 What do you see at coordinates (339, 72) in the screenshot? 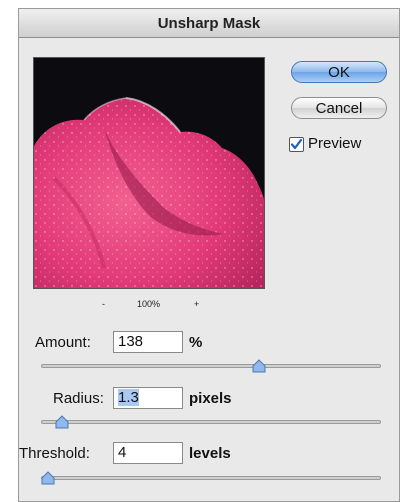
I see `ok-button: OK` at bounding box center [339, 72].